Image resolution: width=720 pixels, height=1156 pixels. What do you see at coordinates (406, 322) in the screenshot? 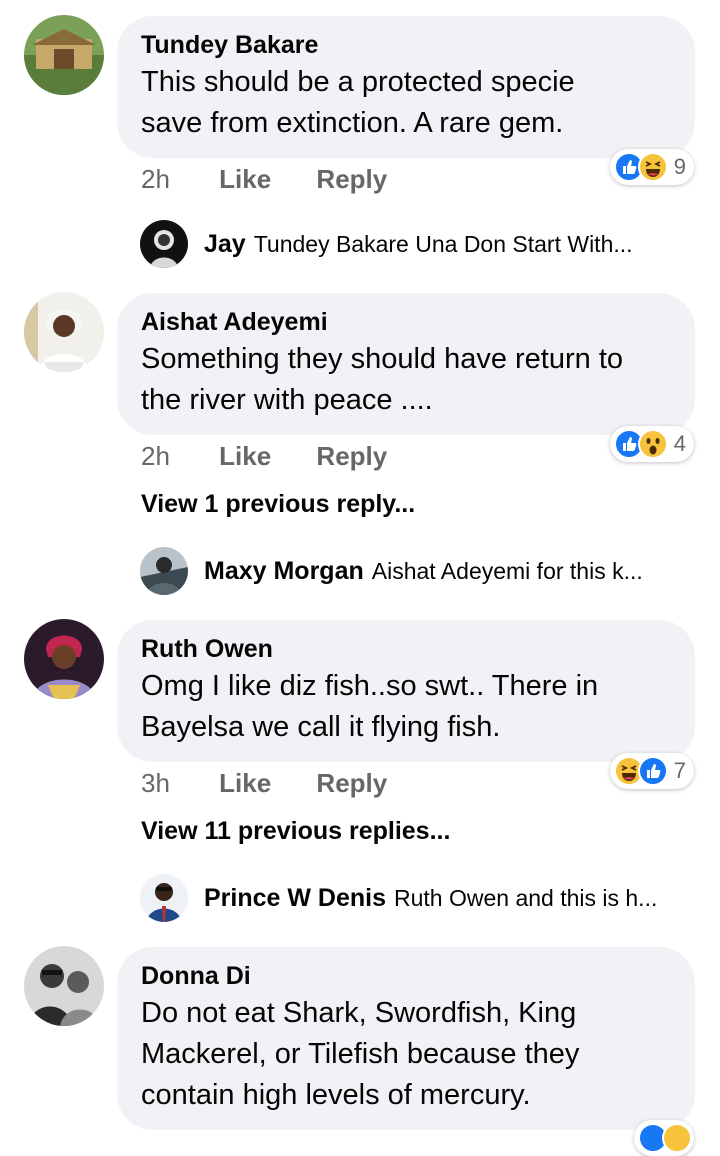
I see `comment-author: Aishat Adeyemi` at bounding box center [406, 322].